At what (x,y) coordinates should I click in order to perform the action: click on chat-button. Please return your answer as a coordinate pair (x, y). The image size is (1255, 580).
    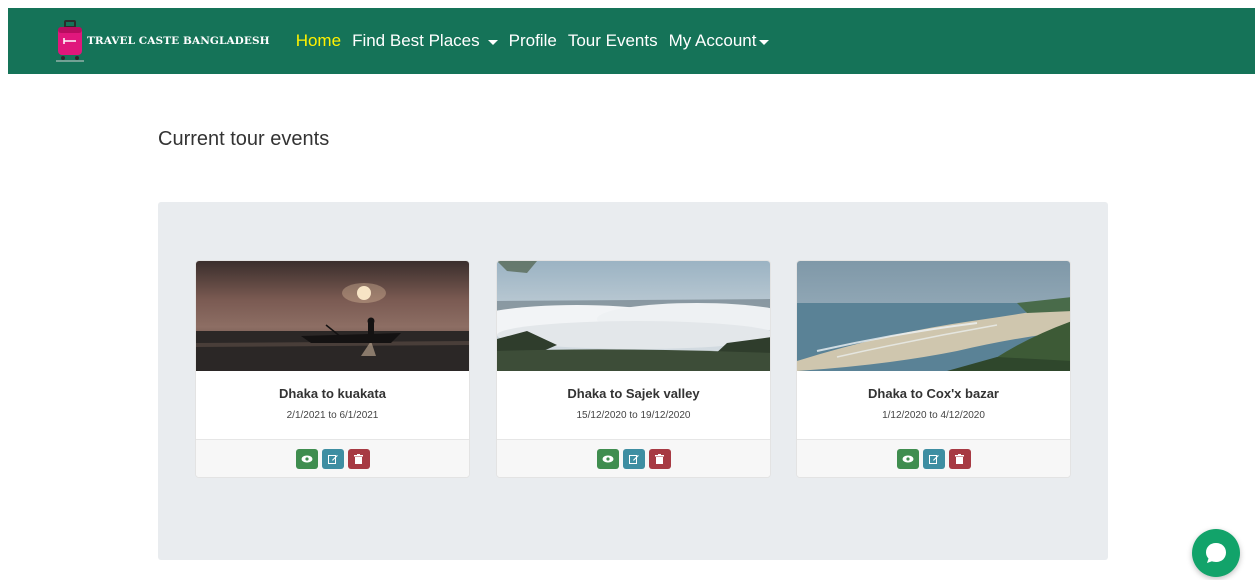
    Looking at the image, I should click on (1216, 553).